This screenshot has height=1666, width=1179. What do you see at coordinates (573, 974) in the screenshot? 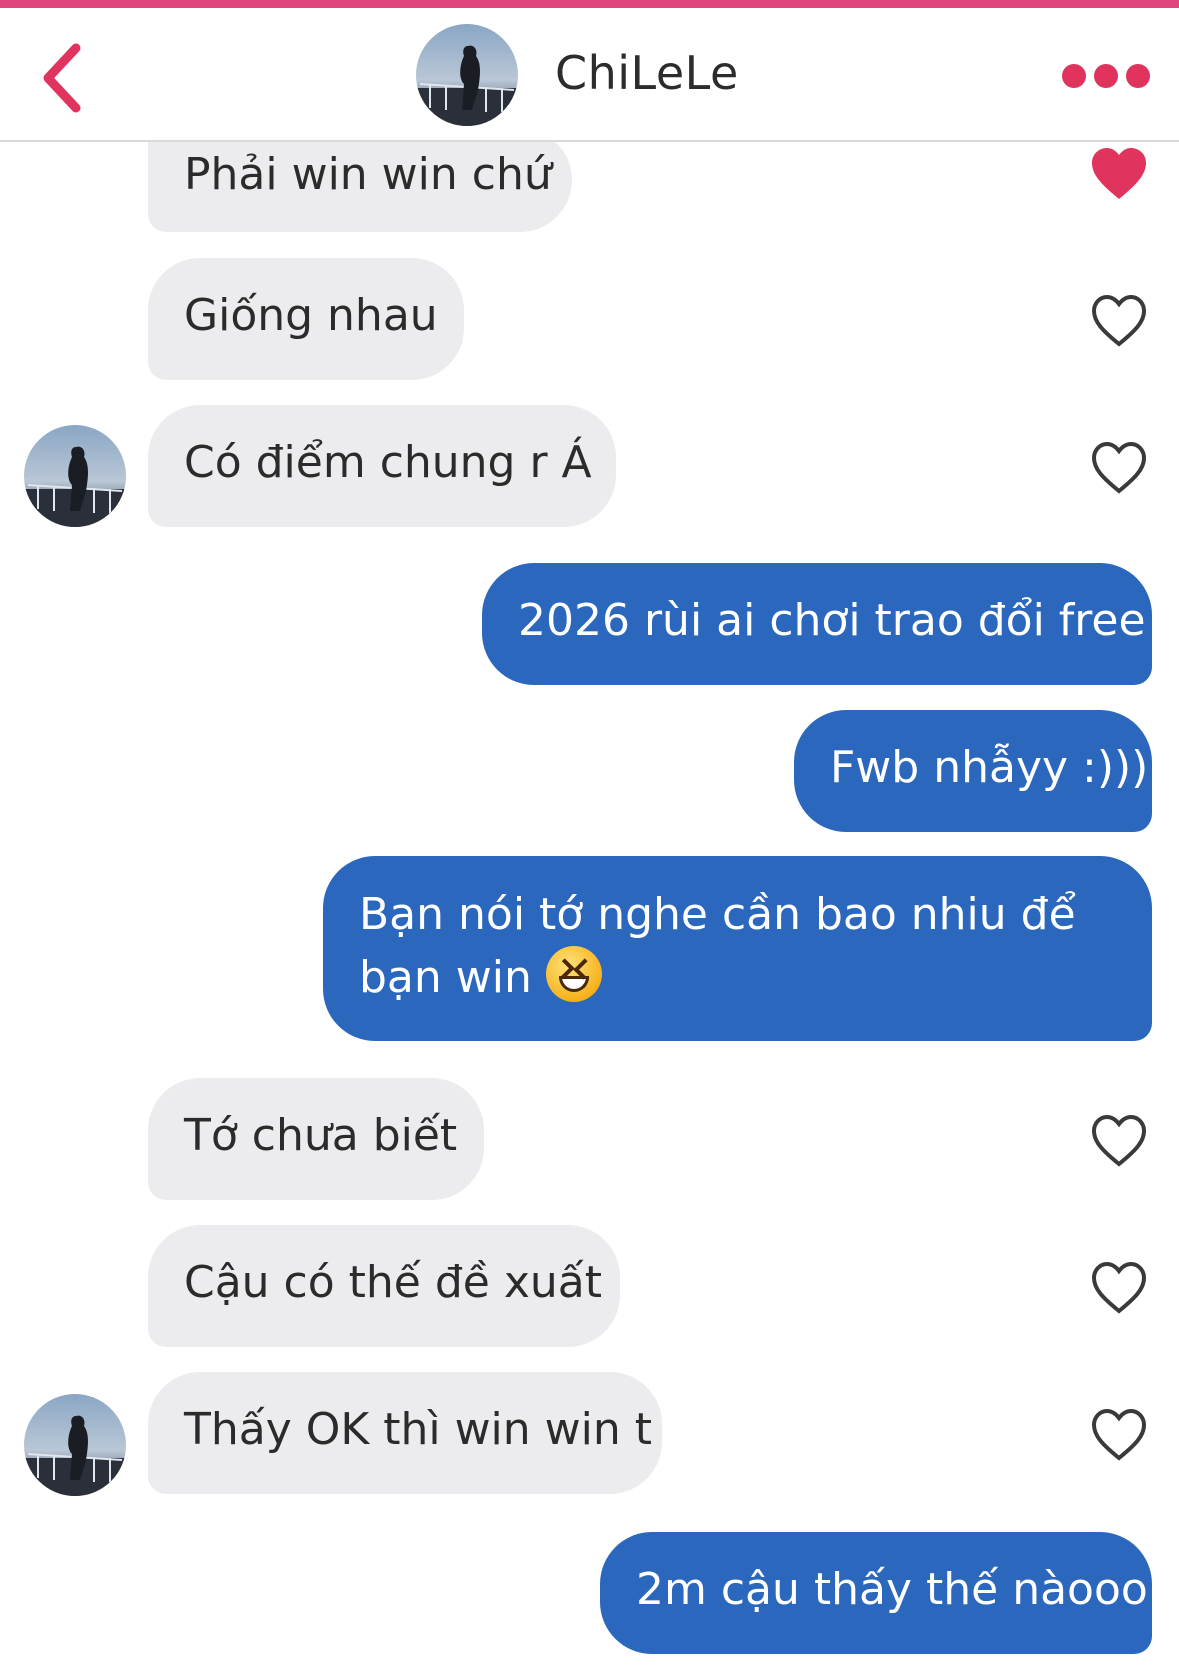
I see `grinning-squinting-face-icon` at bounding box center [573, 974].